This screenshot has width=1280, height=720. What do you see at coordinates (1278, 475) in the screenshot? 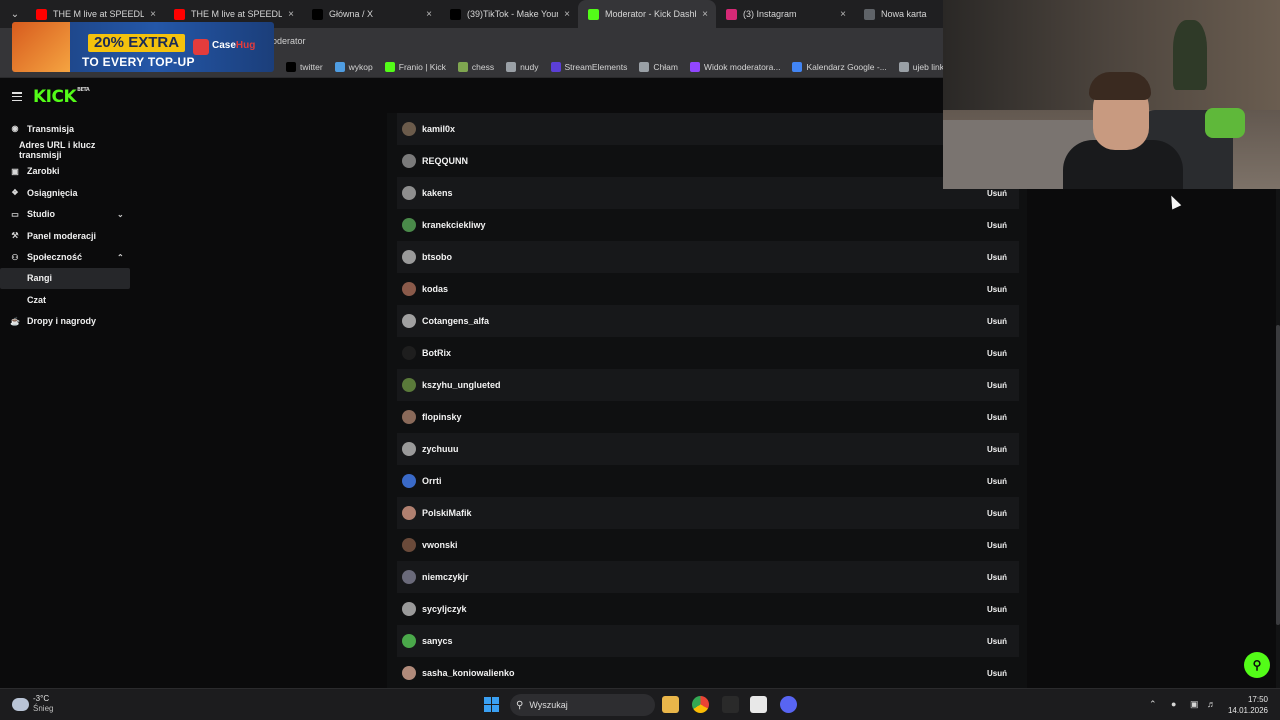
I see `page-scrollbar-thumb` at bounding box center [1278, 475].